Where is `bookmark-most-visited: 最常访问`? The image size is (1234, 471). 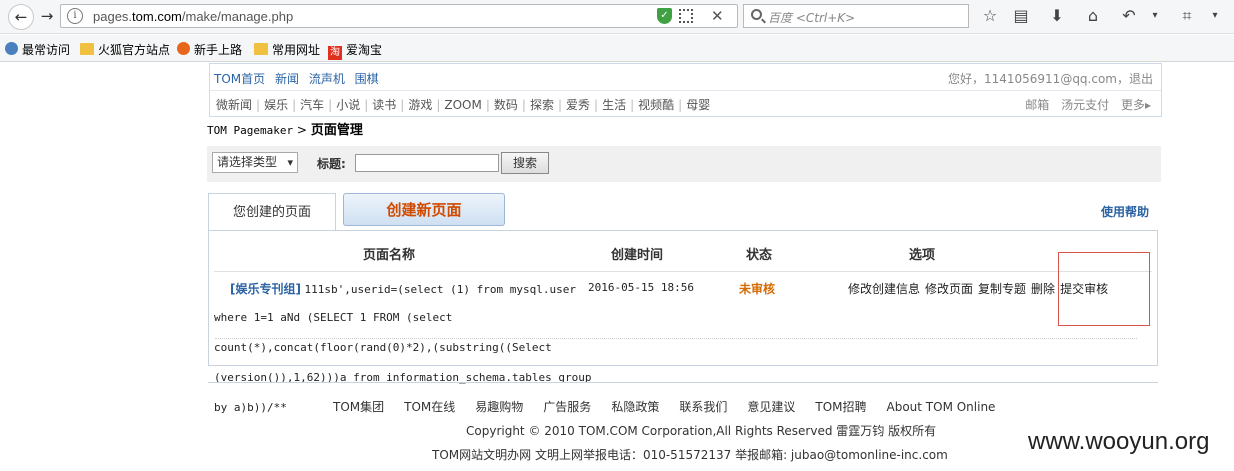 bookmark-most-visited: 最常访问 is located at coordinates (37, 49).